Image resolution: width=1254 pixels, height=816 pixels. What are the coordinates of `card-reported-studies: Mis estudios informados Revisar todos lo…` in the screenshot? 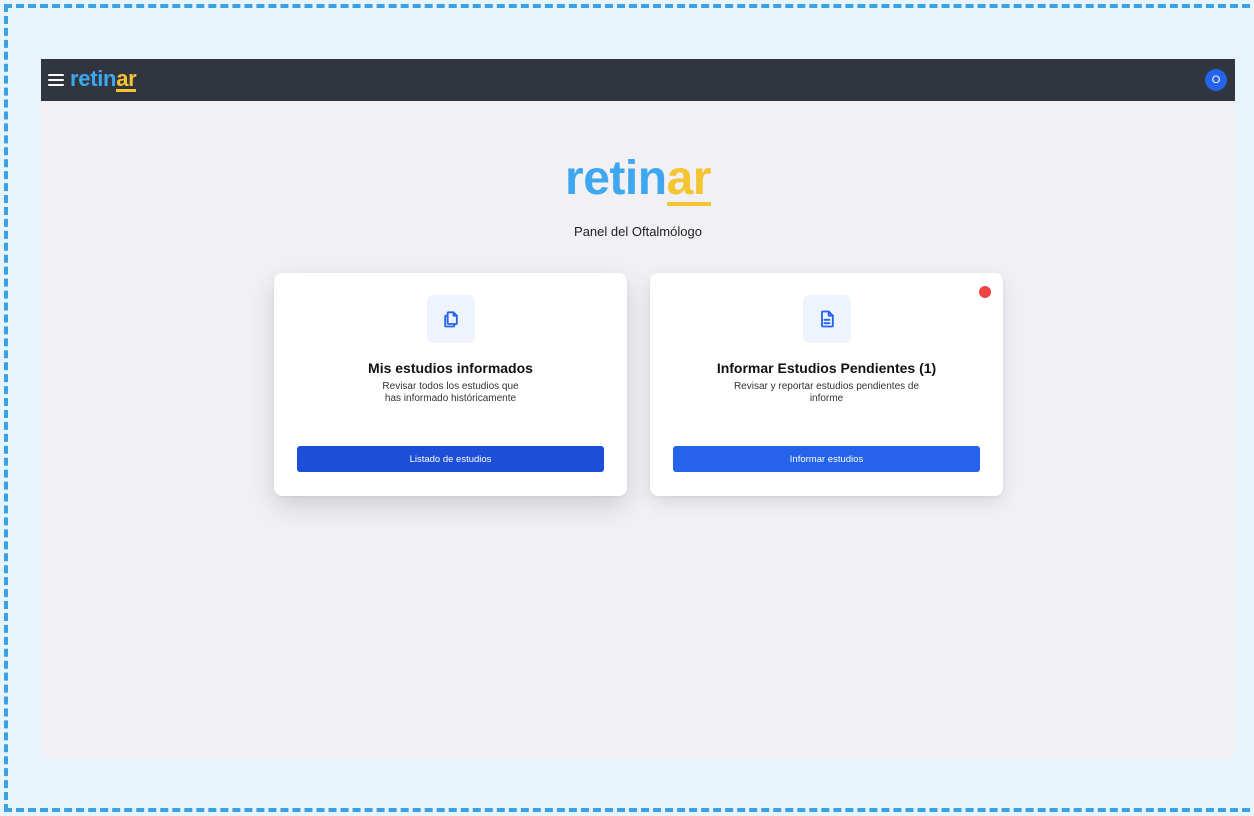 It's located at (450, 384).